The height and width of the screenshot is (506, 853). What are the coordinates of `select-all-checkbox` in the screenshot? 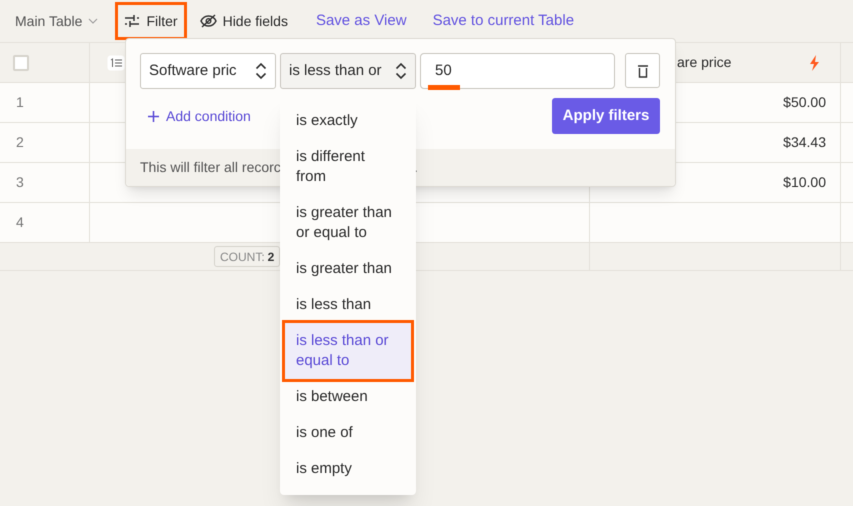 It's located at (21, 62).